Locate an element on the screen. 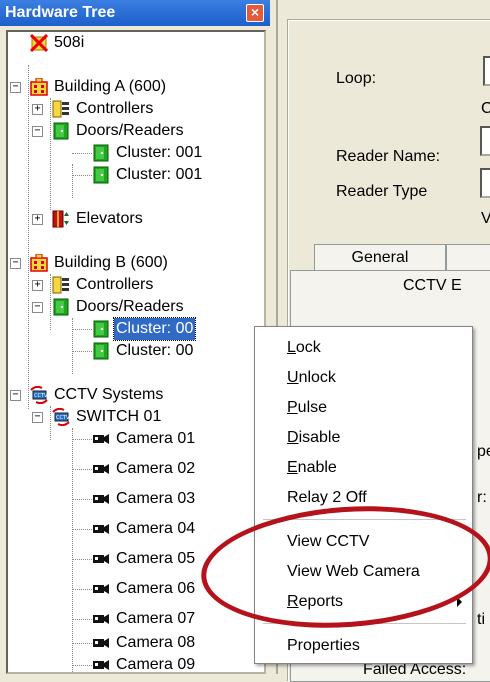  menu-item-label: ulse is located at coordinates (312, 407).